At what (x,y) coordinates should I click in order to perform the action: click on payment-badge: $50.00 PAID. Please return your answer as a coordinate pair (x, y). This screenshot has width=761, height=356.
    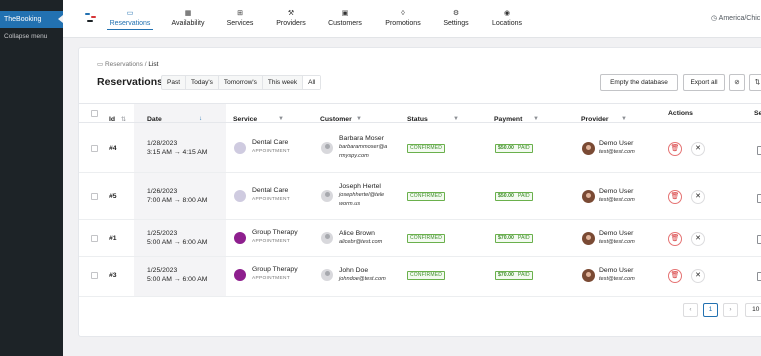
    Looking at the image, I should click on (514, 196).